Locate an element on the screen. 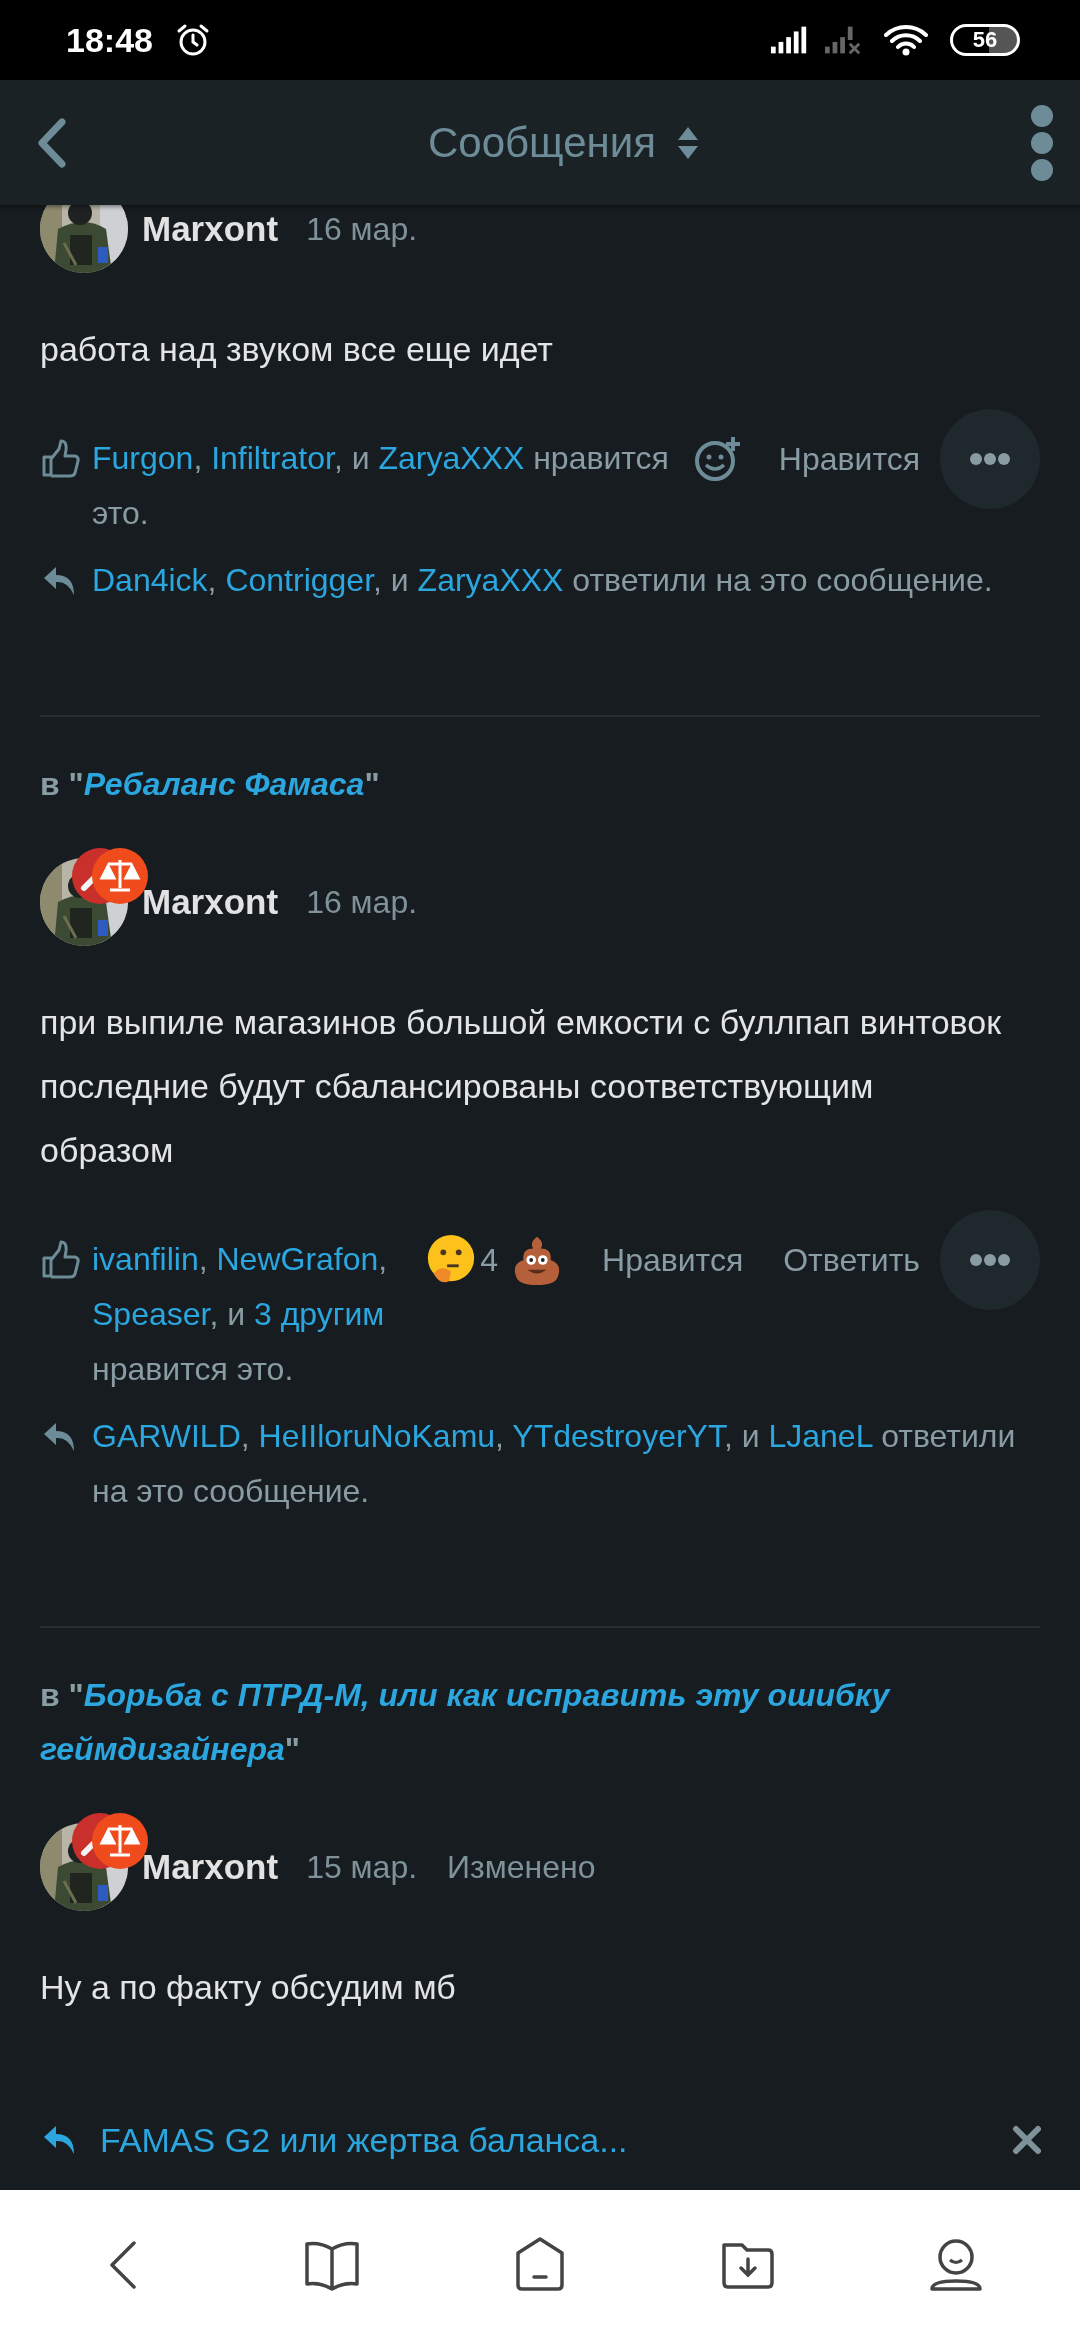 Image resolution: width=1080 pixels, height=2340 pixels. replies-text: GARWILD, HeIIloruNoKamu, YTdestroyerYT, и LJaneL ответили на это сообщение. is located at coordinates (554, 1464).